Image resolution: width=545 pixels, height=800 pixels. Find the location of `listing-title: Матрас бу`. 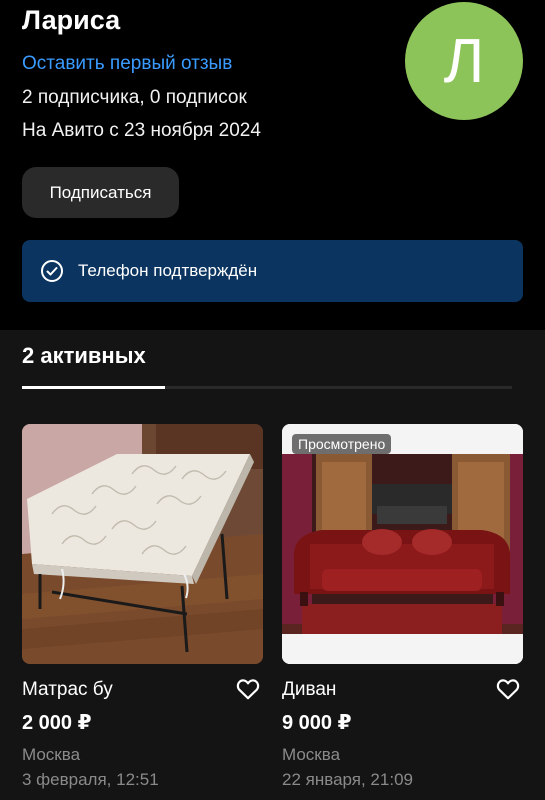

listing-title: Матрас бу is located at coordinates (67, 690).